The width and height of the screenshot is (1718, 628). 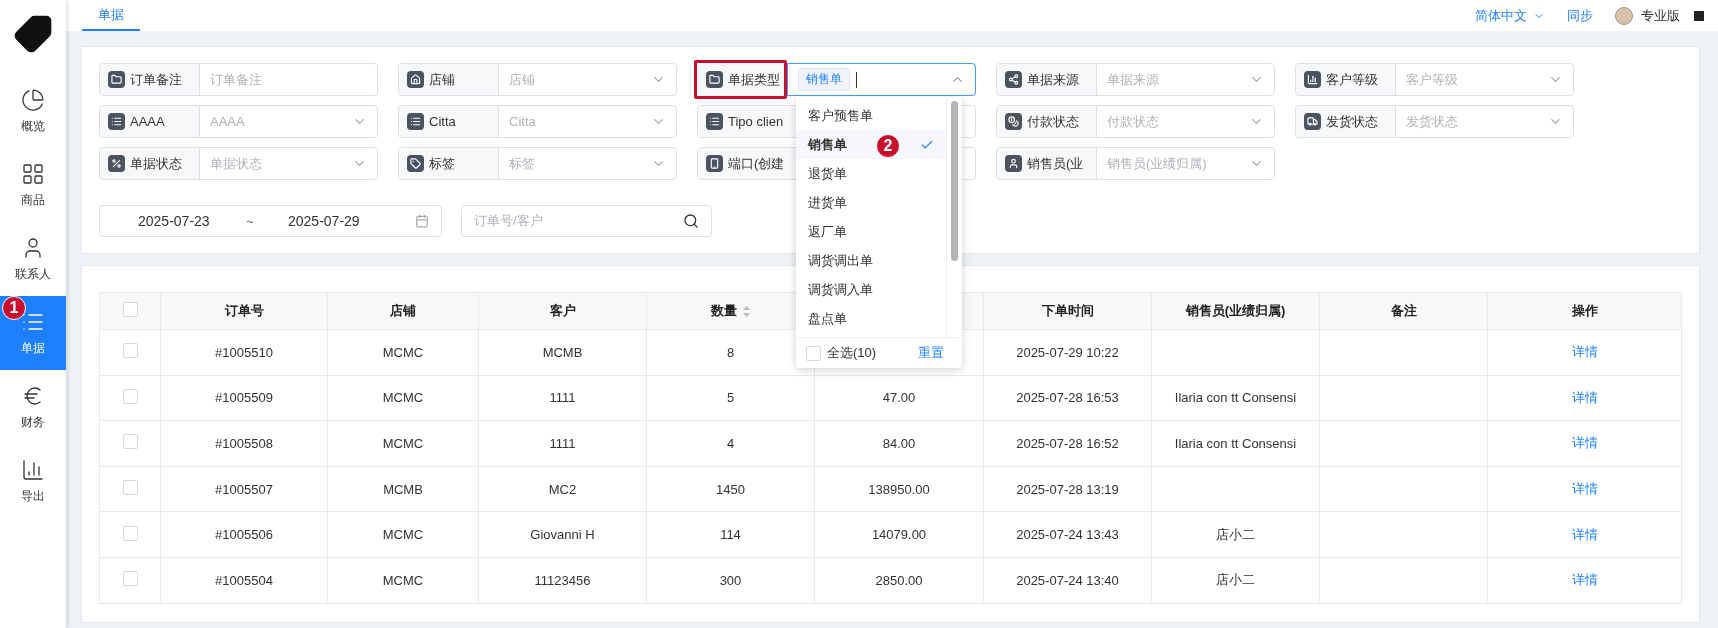 I want to click on placeholder-text: 客户等级, so click(x=1432, y=79).